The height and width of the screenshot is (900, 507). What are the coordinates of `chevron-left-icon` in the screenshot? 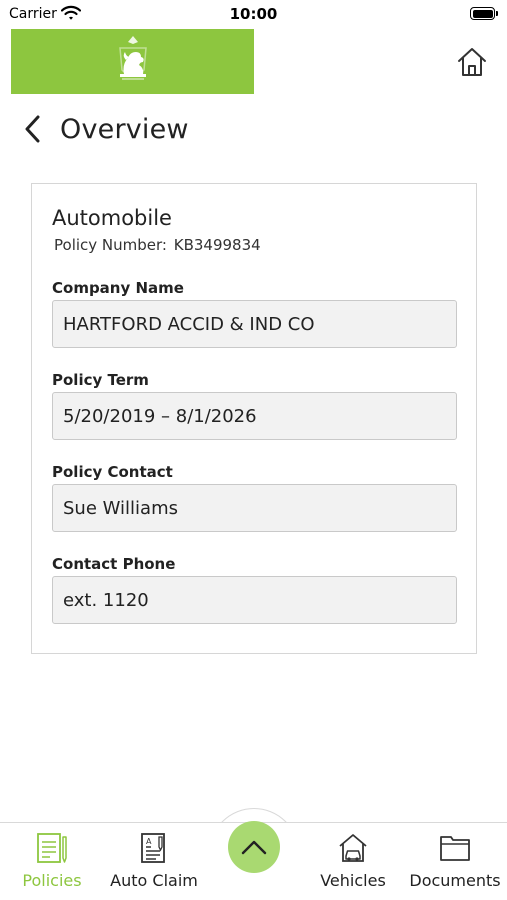 It's located at (32, 129).